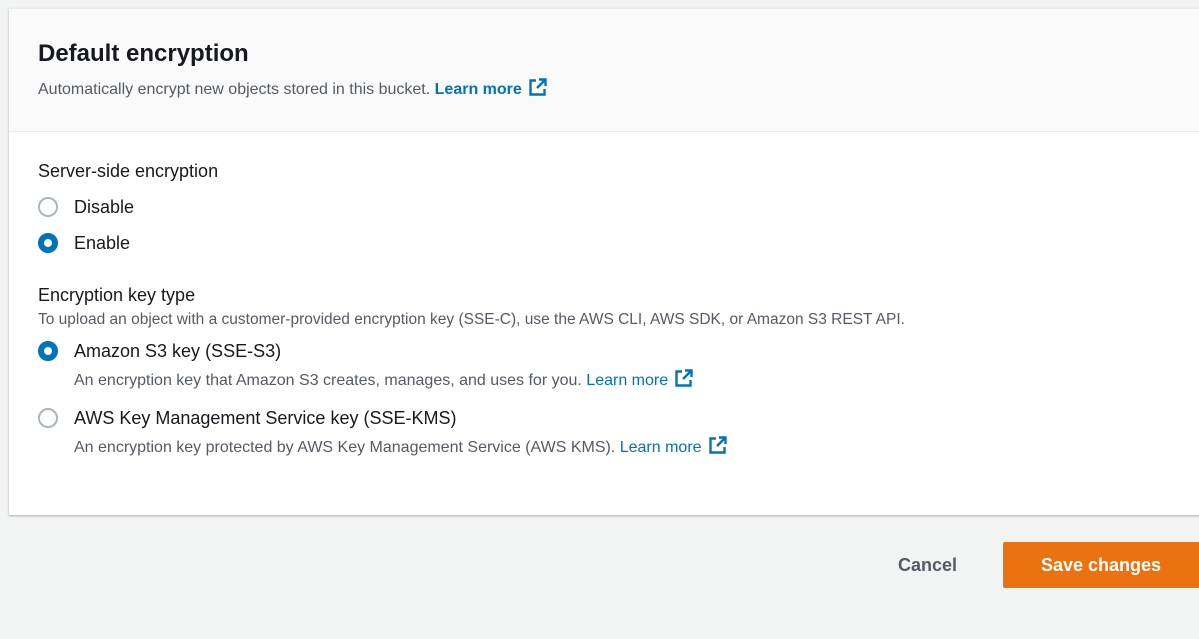 This screenshot has height=639, width=1199. What do you see at coordinates (627, 380) in the screenshot?
I see `sse-s3-learn-more-label: Learn more` at bounding box center [627, 380].